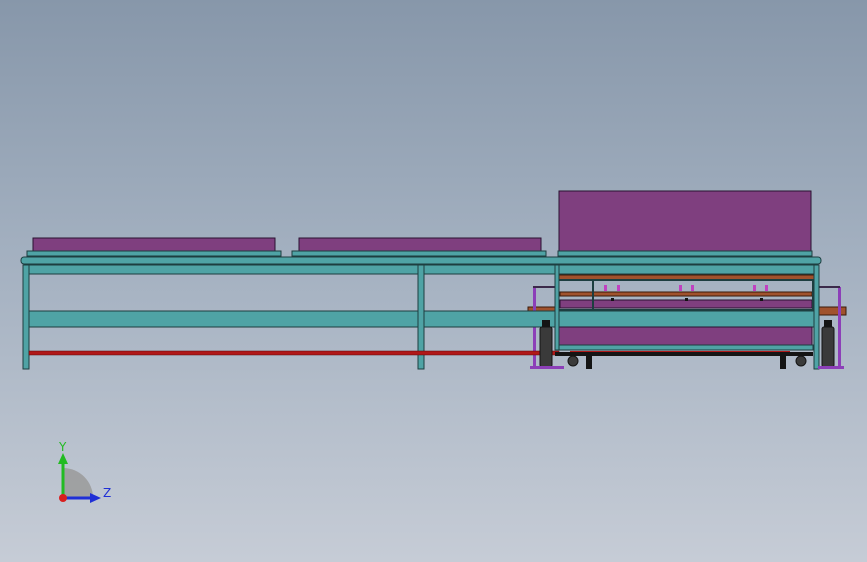 The image size is (867, 562). Describe the element at coordinates (839, 328) in the screenshot. I see `right-post-outer` at that location.